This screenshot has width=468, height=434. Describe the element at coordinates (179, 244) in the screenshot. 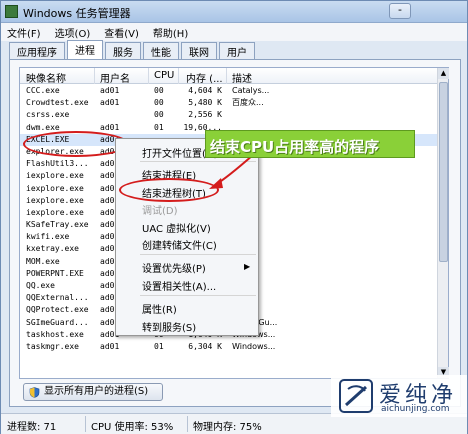

I see `menu-create-dump-file: 创建转储文件(C)` at that location.